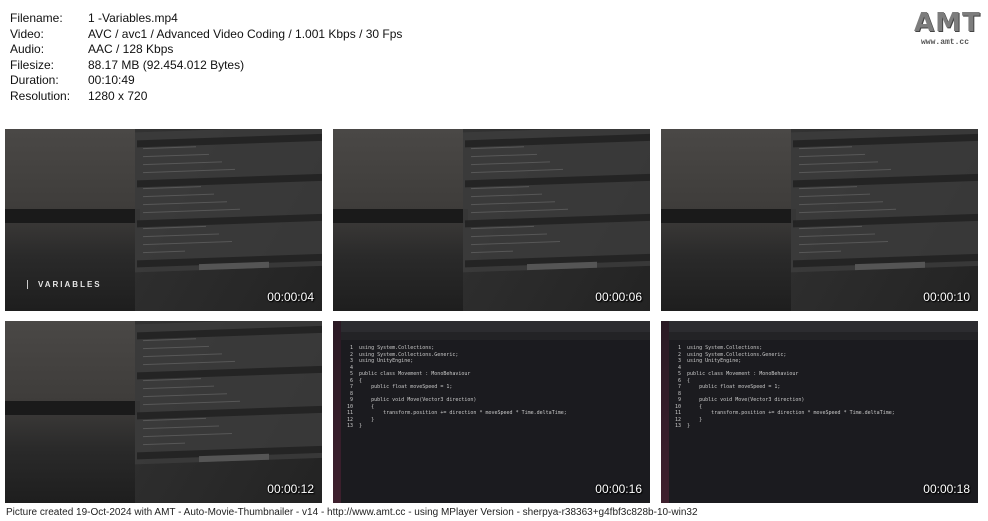 The width and height of the screenshot is (988, 521). I want to click on meta-key: Duration:, so click(34, 80).